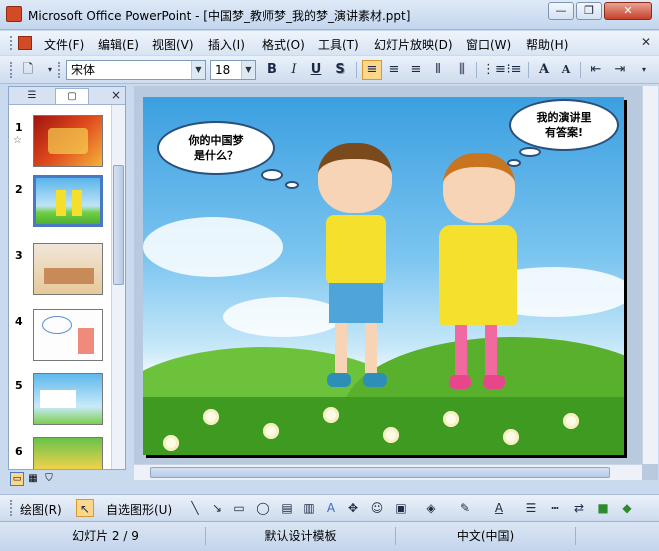 The height and width of the screenshot is (551, 659). Describe the element at coordinates (272, 70) in the screenshot. I see `bold-button: B` at that location.